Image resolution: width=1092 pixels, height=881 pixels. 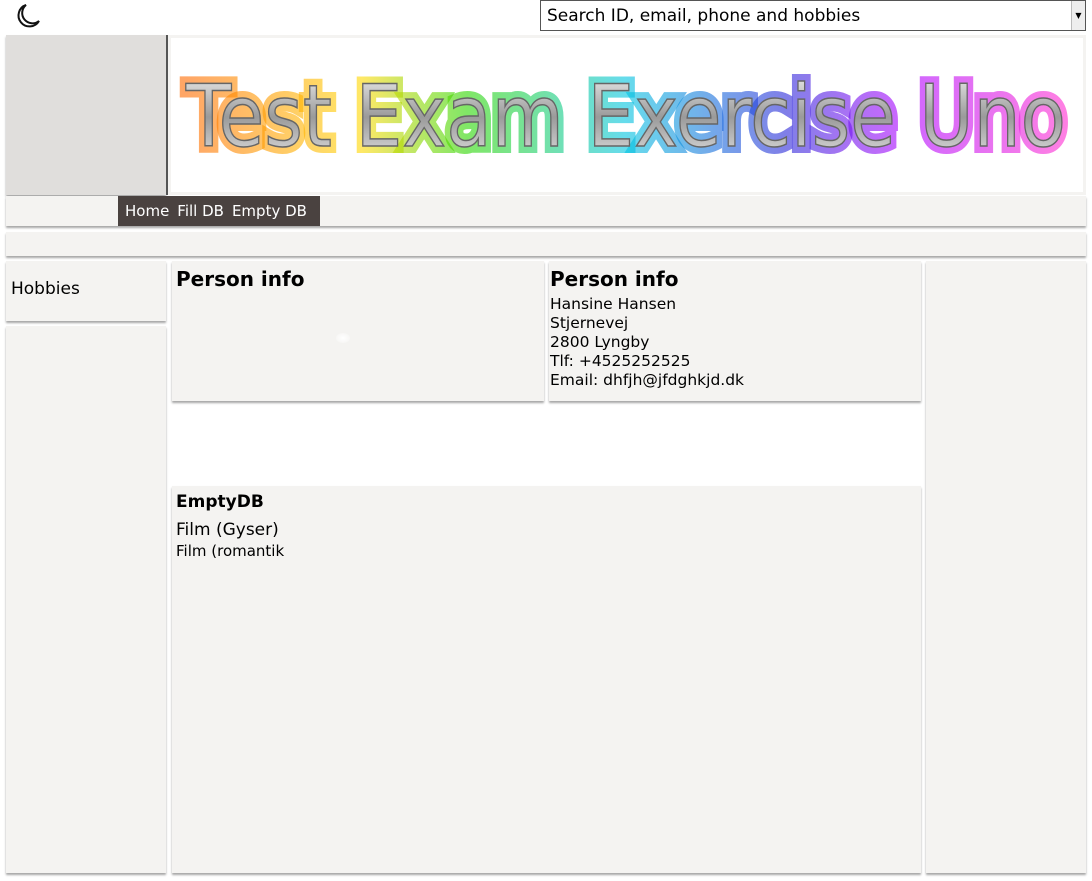 I want to click on banner-title: Test Exam Exercise Uno, so click(x=625, y=117).